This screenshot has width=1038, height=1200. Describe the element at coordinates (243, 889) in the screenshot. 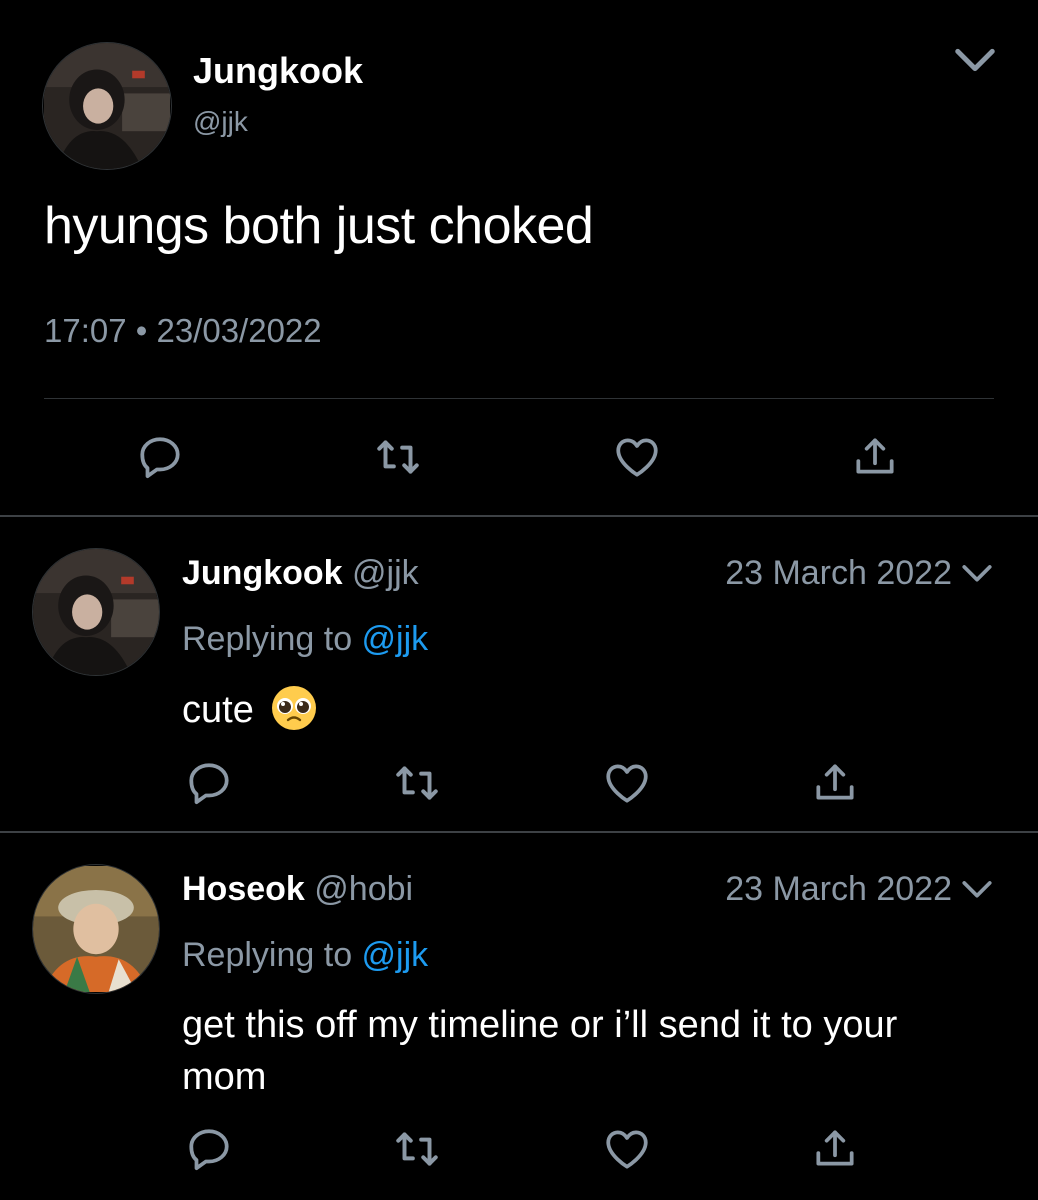

I see `author-name: Hoseok` at that location.